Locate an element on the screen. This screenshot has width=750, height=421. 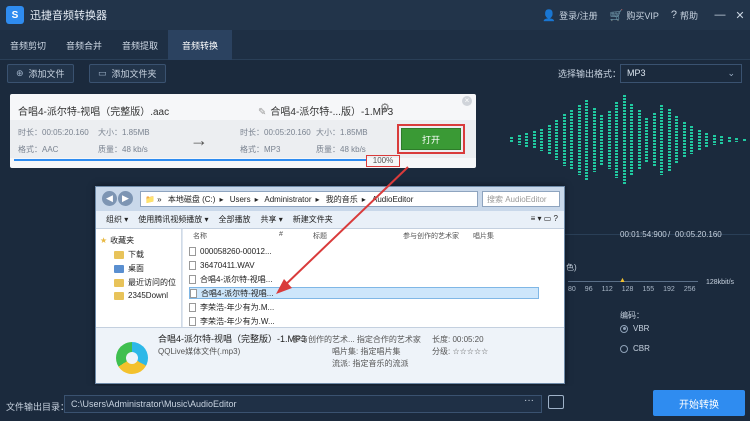
detail-album: 唱片集: 指定唱片集 is located at coordinates (366, 351).